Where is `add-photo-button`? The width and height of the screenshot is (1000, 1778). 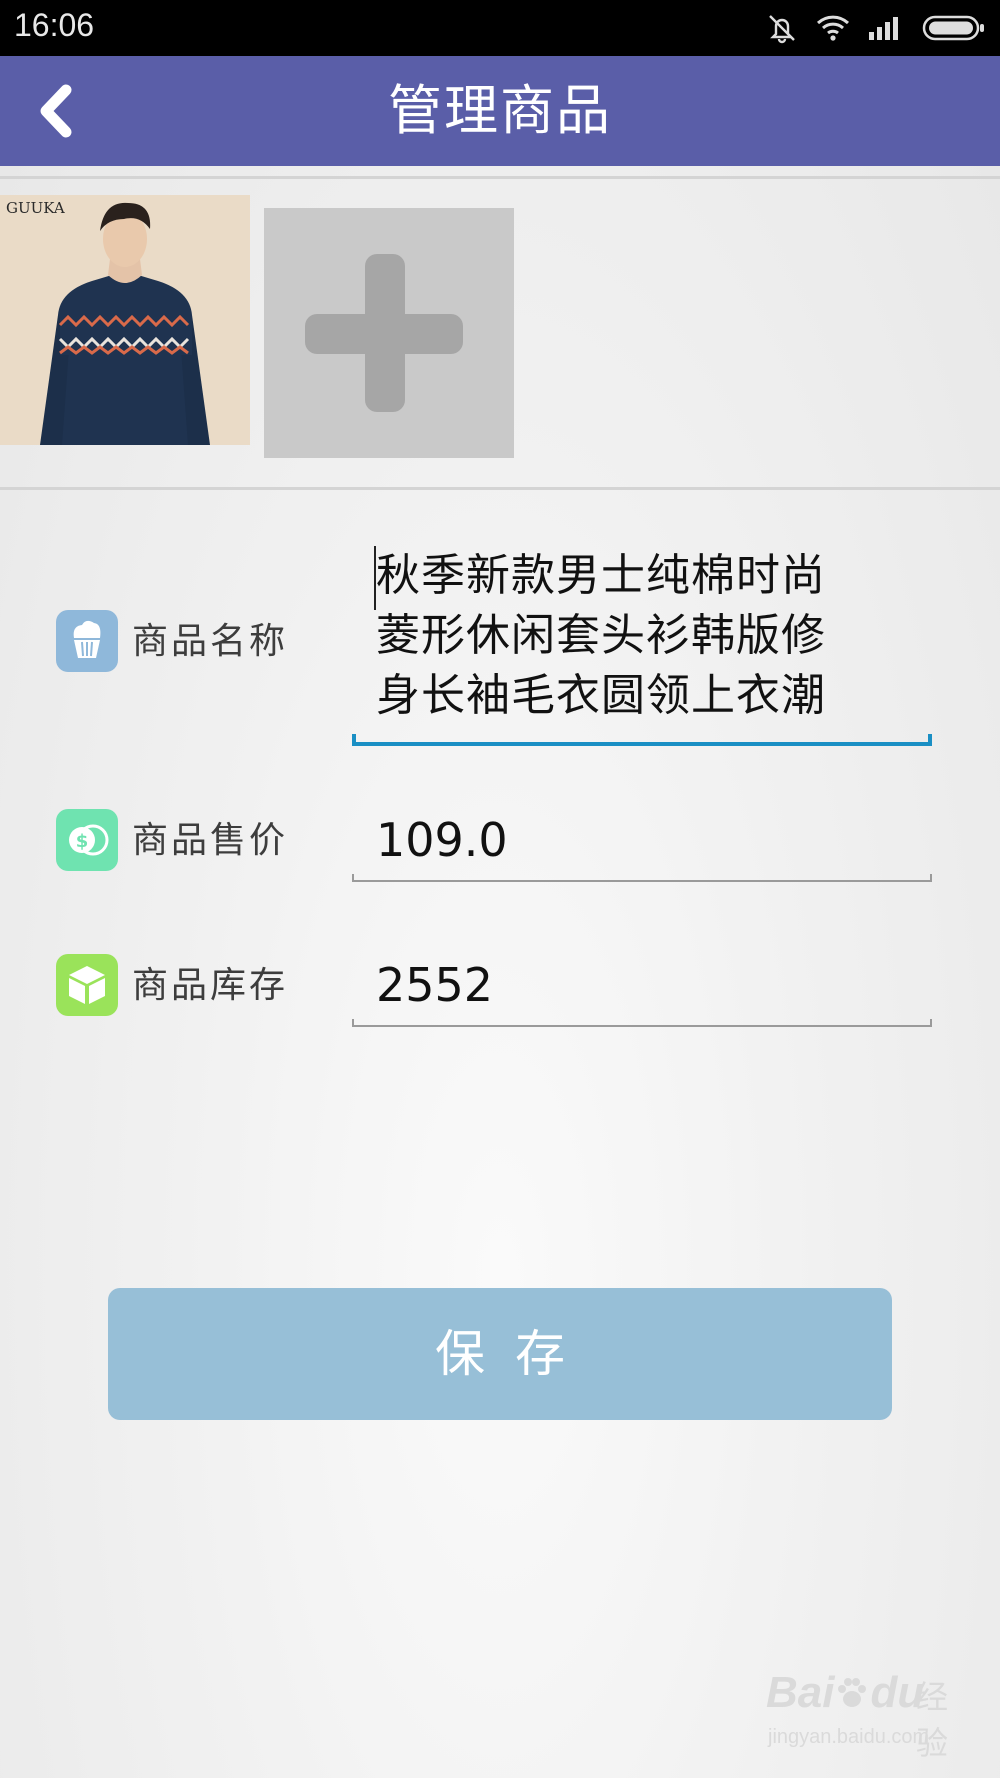 add-photo-button is located at coordinates (389, 333).